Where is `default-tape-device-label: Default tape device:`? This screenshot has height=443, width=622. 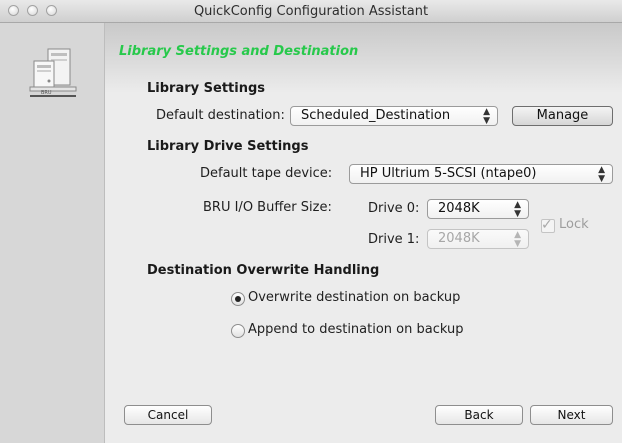
default-tape-device-label: Default tape device: is located at coordinates (266, 173).